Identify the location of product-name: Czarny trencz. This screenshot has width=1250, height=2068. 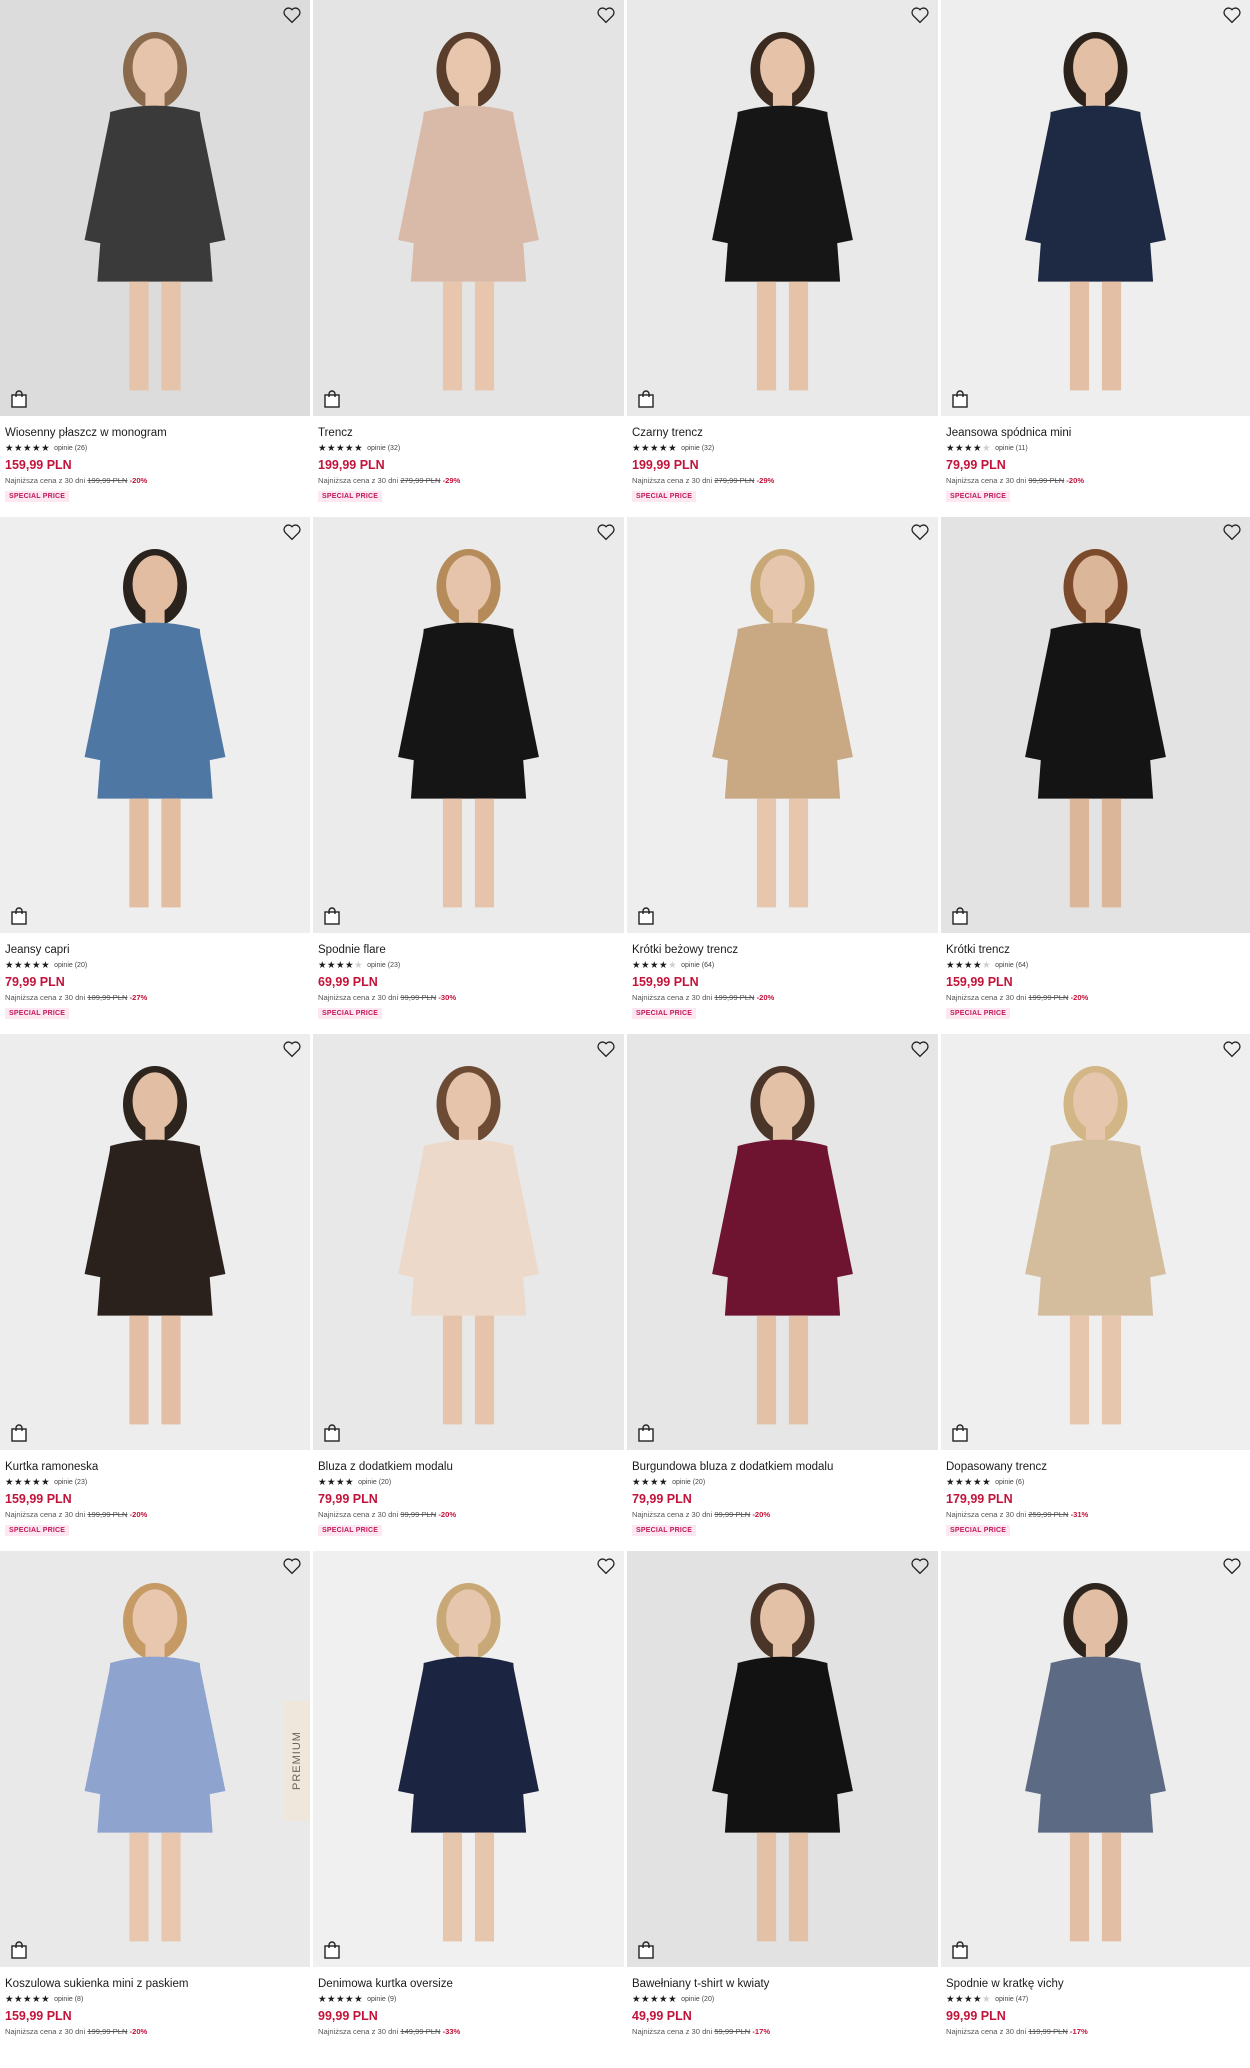
(786, 433).